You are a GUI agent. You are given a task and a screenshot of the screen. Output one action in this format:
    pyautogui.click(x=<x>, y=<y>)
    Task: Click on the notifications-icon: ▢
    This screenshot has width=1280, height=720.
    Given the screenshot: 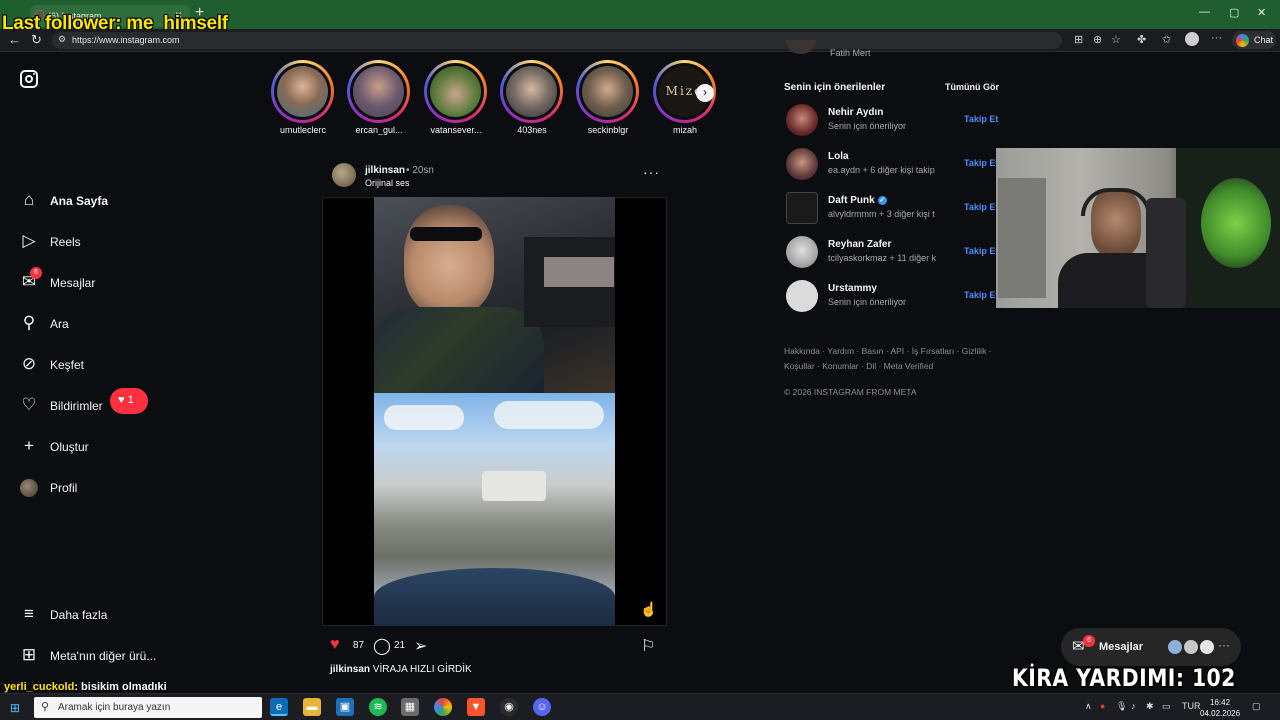 What is the action you would take?
    pyautogui.click(x=1256, y=706)
    